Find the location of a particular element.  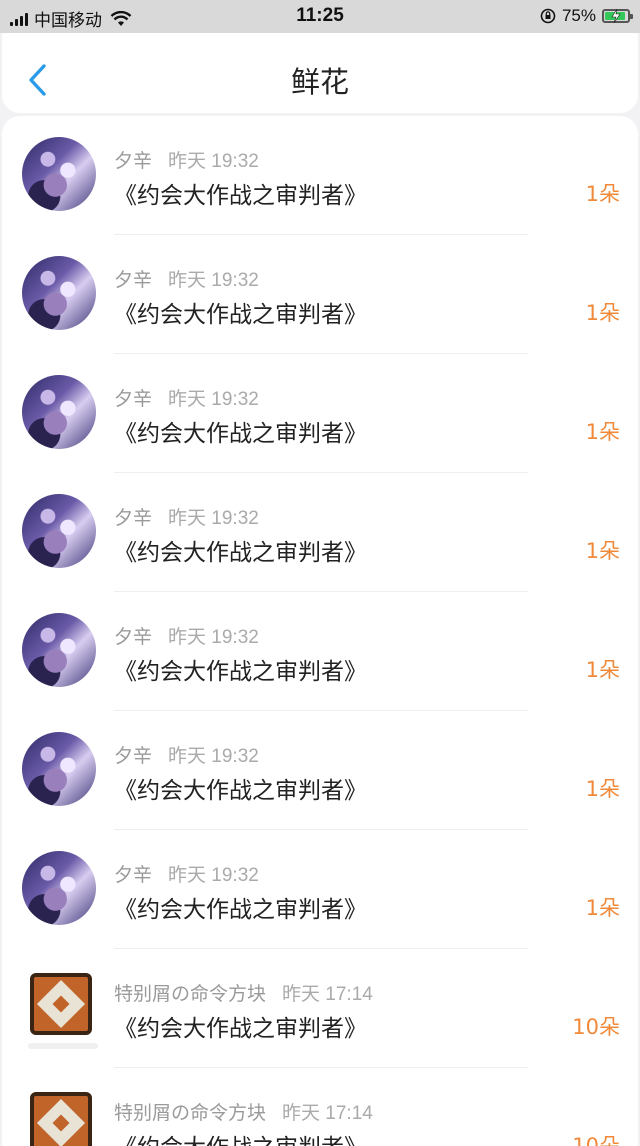

page-title: 鲜花 is located at coordinates (319, 82).